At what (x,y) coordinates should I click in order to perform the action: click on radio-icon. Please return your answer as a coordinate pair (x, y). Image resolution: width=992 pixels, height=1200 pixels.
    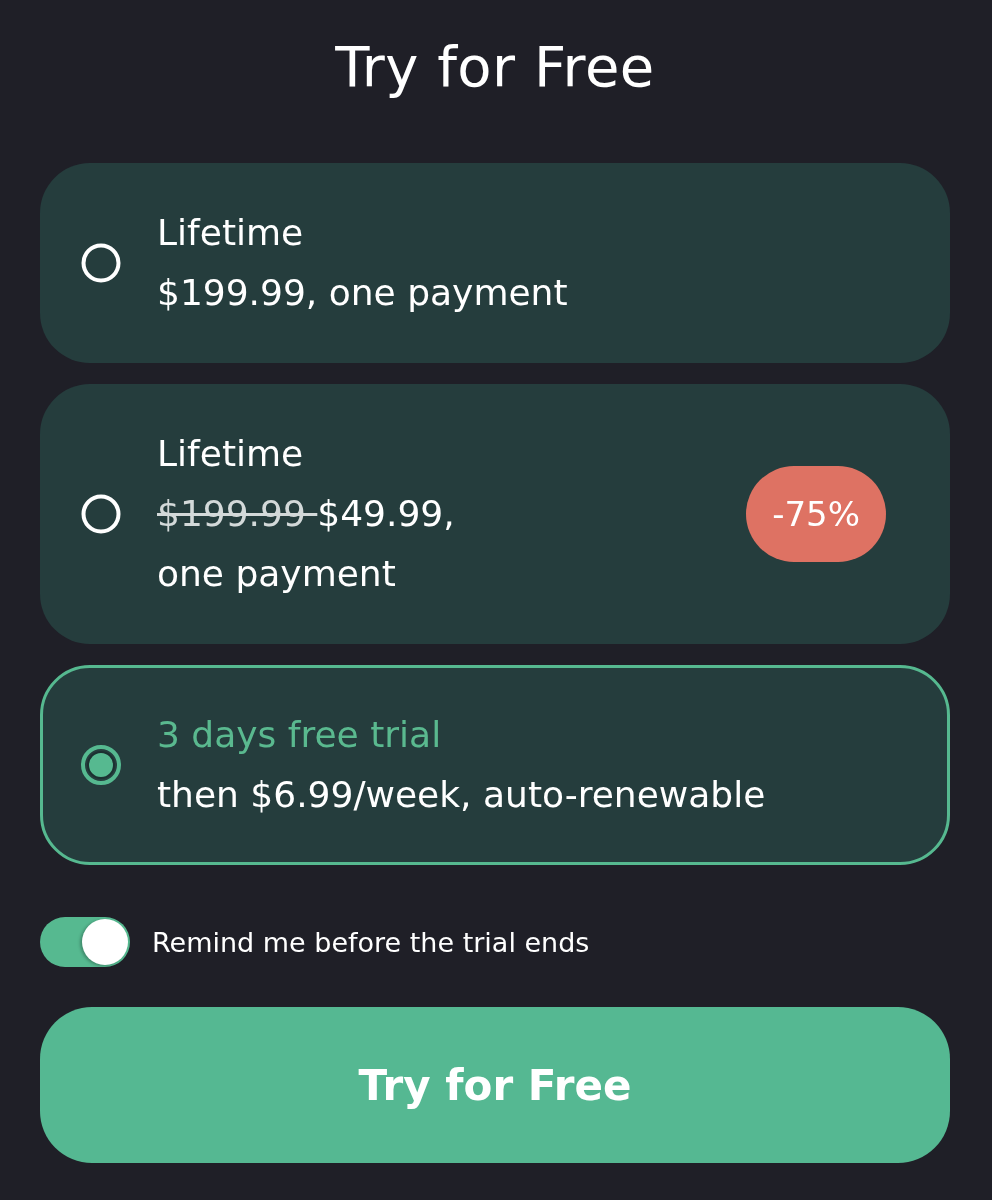
    Looking at the image, I should click on (101, 765).